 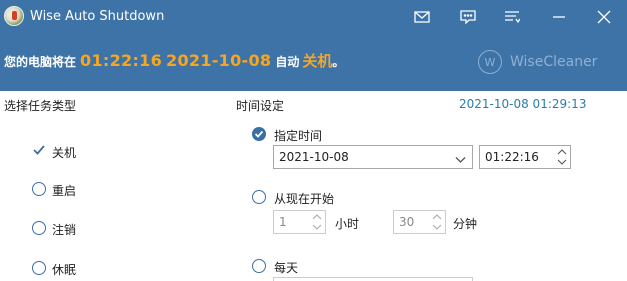 I want to click on wisecleaner-brand: W WiseCleaner, so click(x=537, y=62).